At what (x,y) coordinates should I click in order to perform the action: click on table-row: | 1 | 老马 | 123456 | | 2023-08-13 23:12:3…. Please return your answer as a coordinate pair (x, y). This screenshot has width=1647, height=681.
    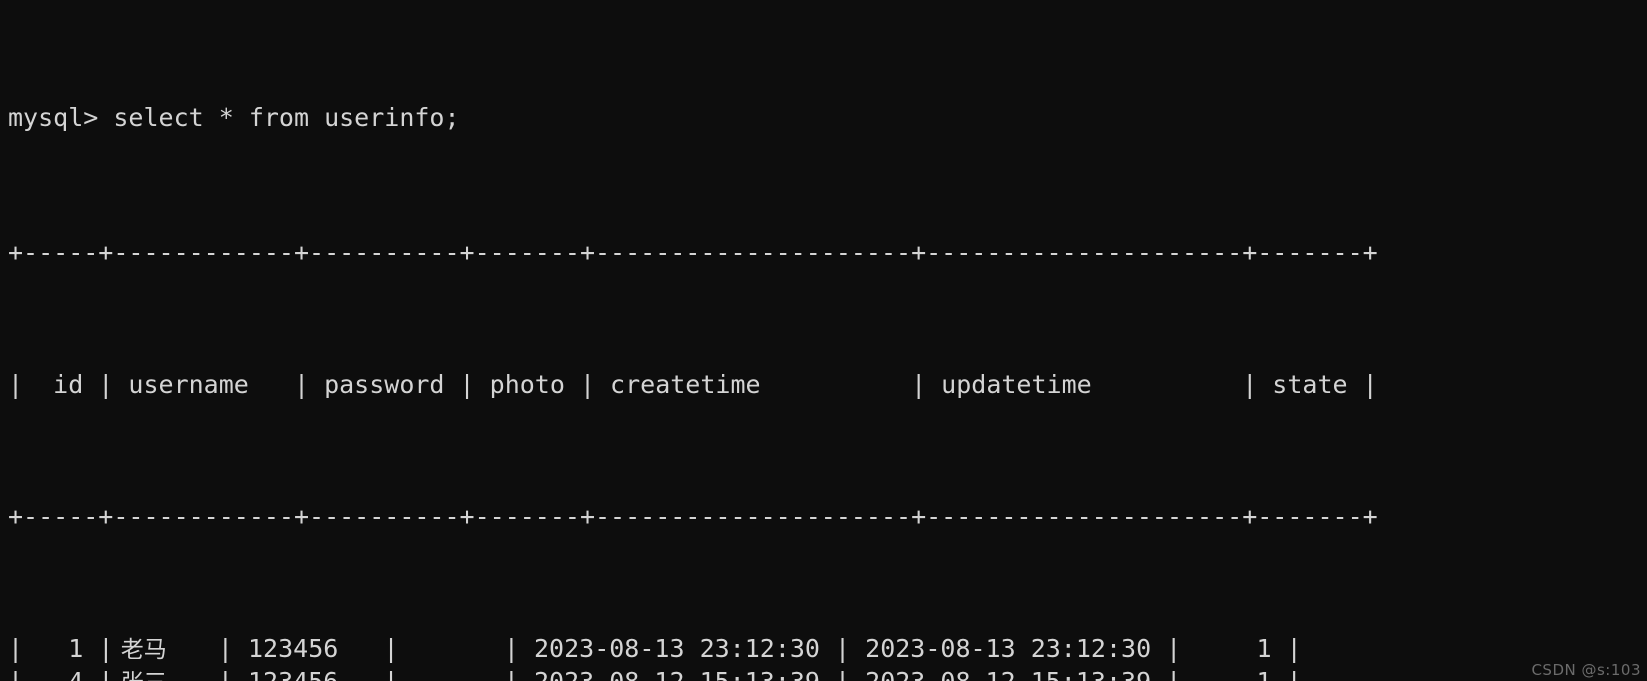
    Looking at the image, I should click on (693, 648).